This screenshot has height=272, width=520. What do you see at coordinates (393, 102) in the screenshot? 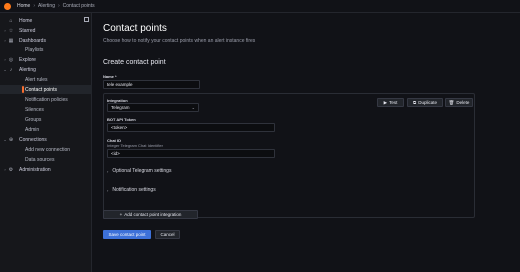
I see `test-button-label: Test` at bounding box center [393, 102].